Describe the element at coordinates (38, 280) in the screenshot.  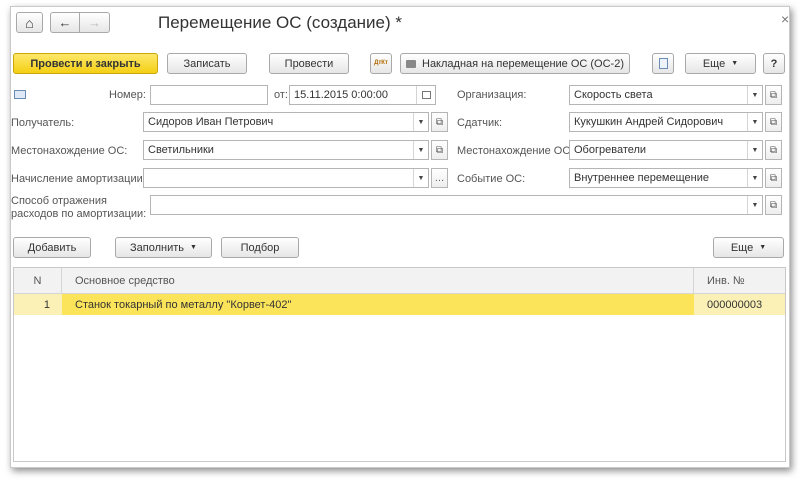
I see `column-header-n: N` at that location.